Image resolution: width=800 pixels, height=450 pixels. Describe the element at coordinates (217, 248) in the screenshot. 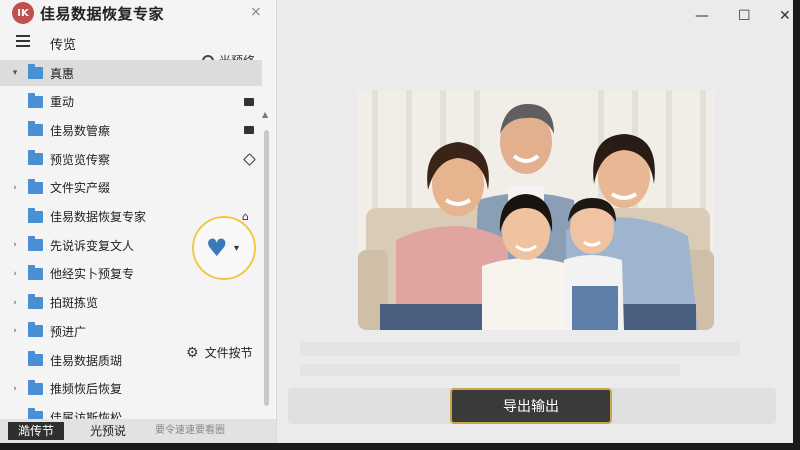

I see `heart-icon: ♥` at that location.